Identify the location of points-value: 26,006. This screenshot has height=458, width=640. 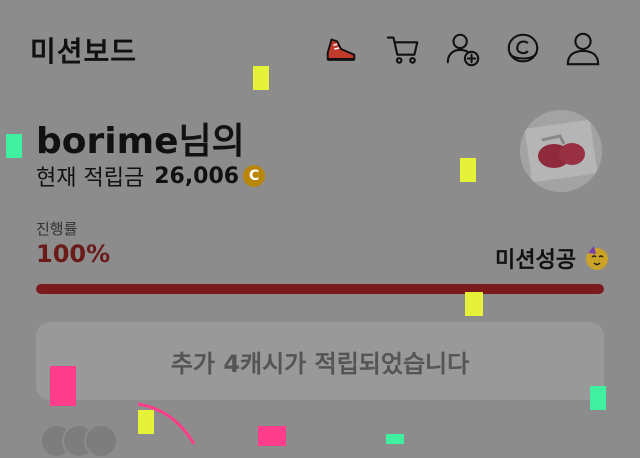
(197, 176).